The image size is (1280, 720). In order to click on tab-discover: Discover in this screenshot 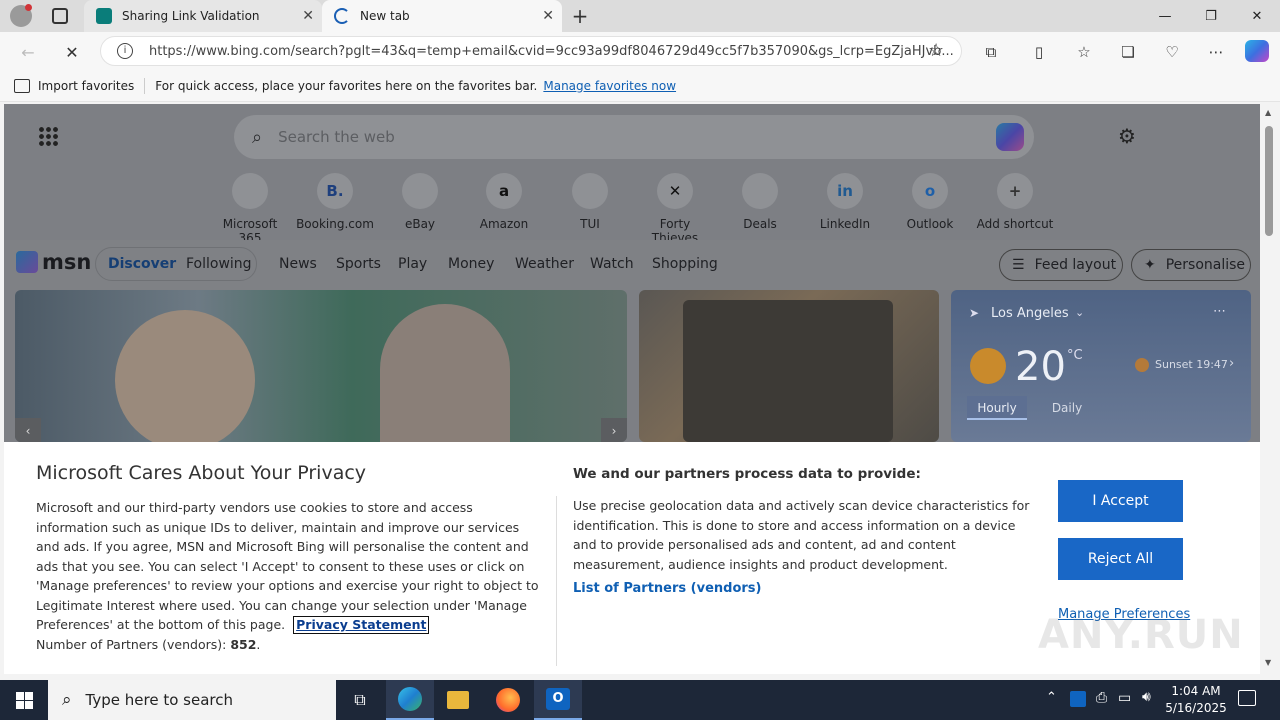, I will do `click(142, 264)`.